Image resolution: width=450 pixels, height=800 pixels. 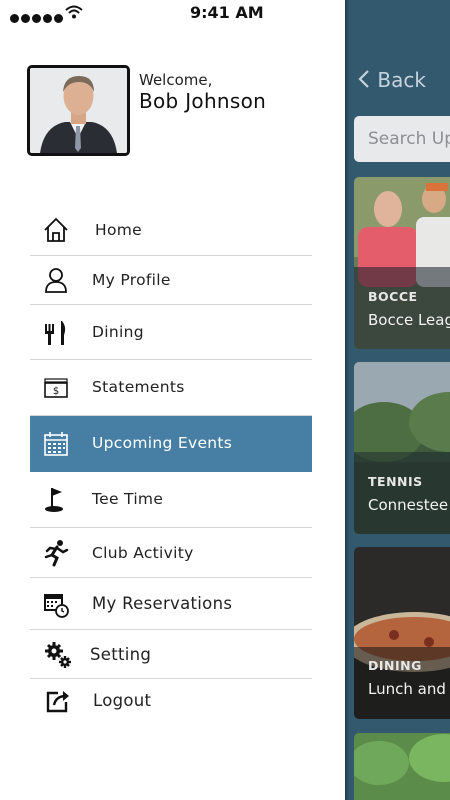 I want to click on signal-strength-icon, so click(x=37, y=17).